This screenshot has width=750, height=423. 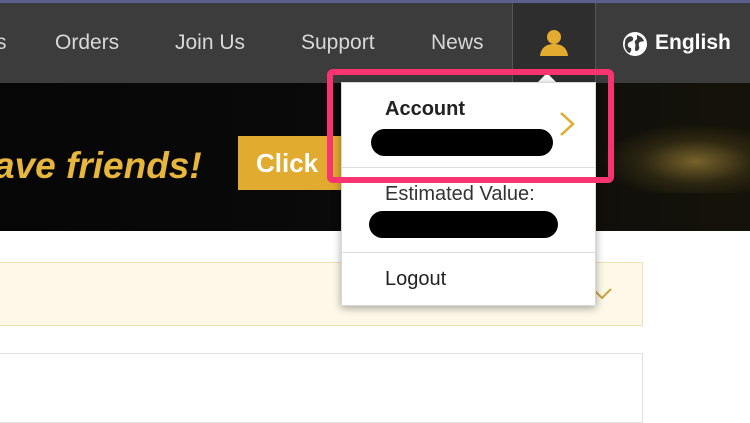 I want to click on banner-sparkle-decoration, so click(x=675, y=158).